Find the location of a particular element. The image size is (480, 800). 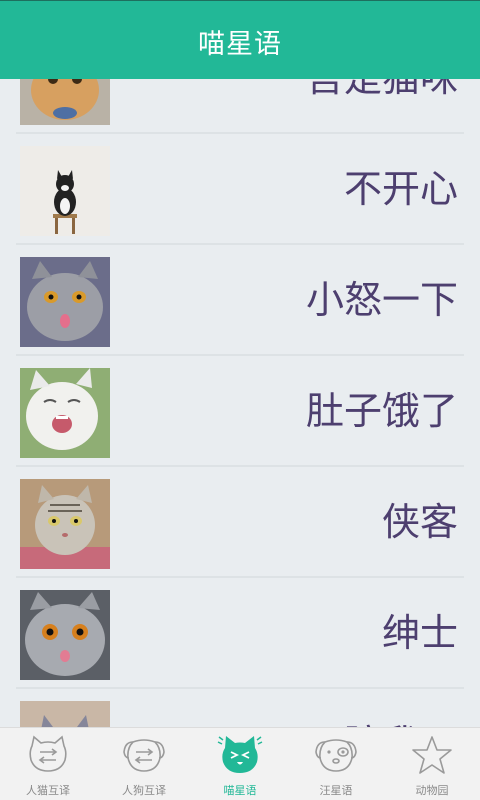

cat-gray-tongue-icon is located at coordinates (65, 302).